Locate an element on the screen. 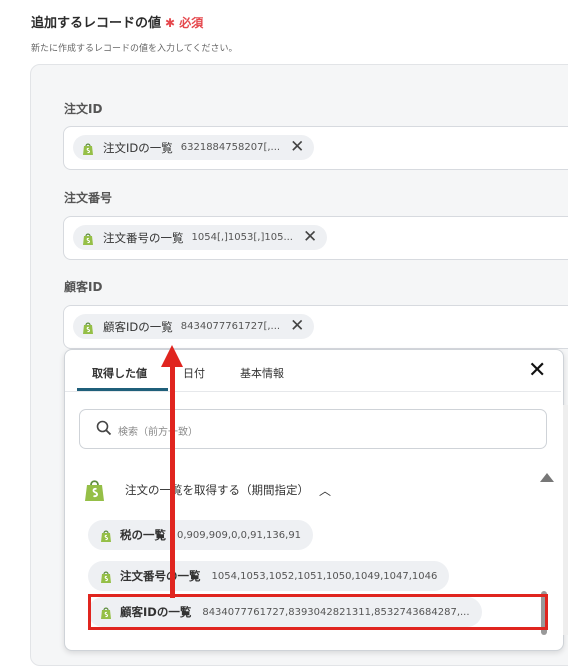  section-title-text: 追加するレコードの値 is located at coordinates (96, 23).